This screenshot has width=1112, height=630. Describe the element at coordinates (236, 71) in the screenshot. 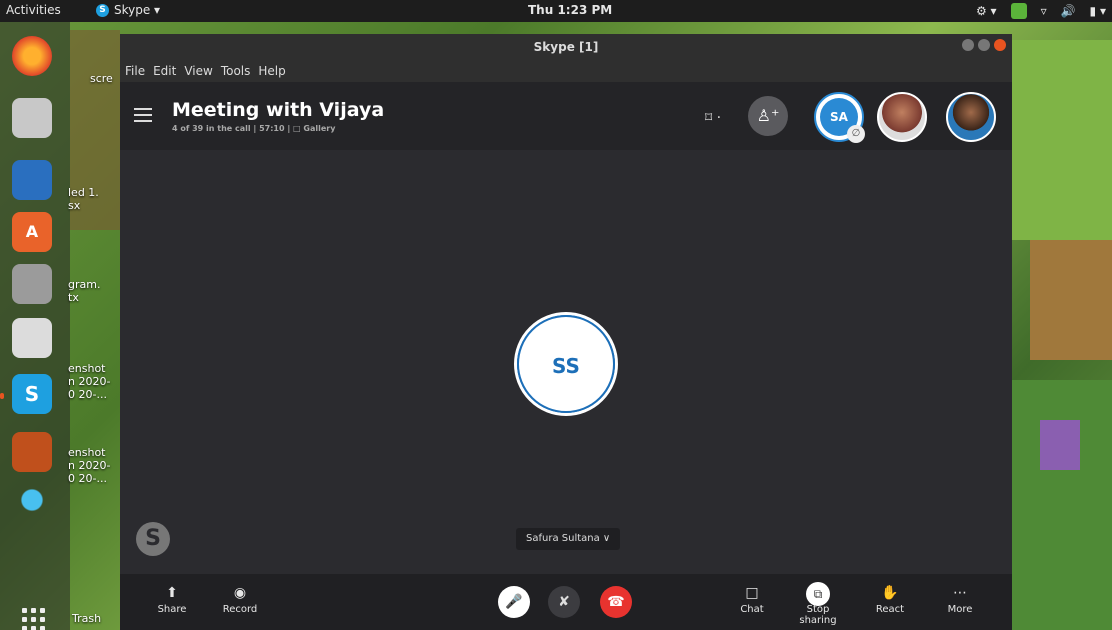

I see `menu-tools: Tools` at that location.